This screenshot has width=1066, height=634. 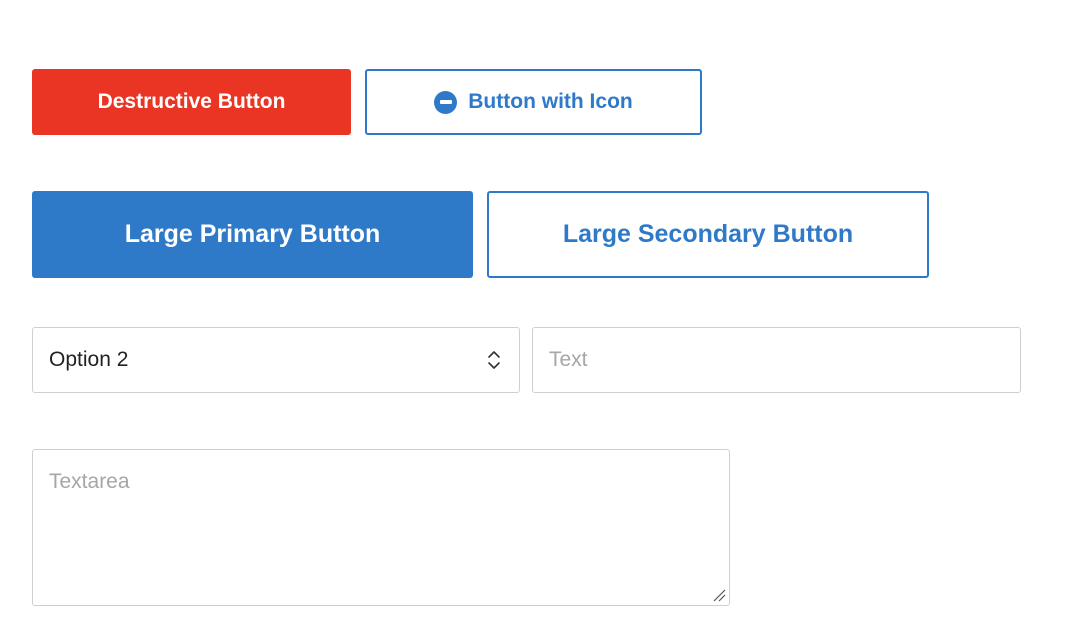 I want to click on destructive-button-label: Destructive Button, so click(x=191, y=101).